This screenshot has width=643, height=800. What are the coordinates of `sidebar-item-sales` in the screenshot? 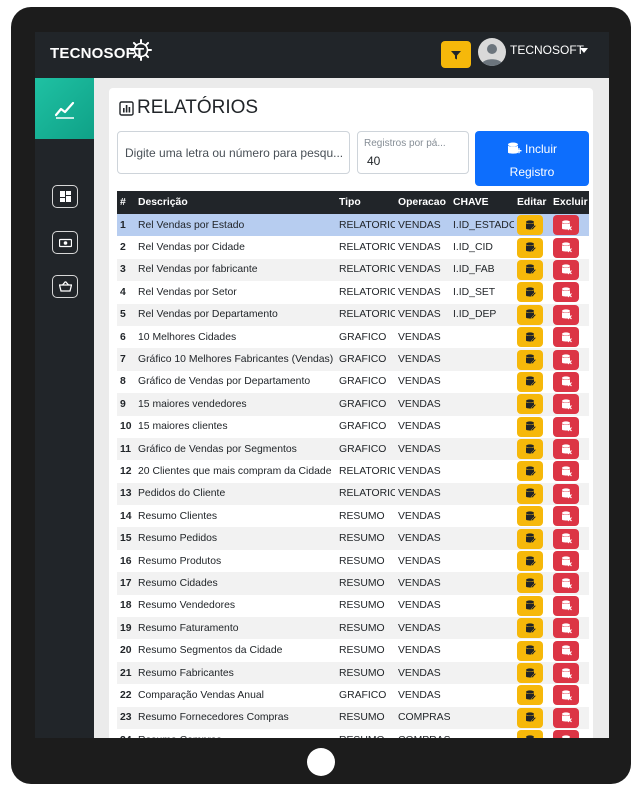 It's located at (65, 286).